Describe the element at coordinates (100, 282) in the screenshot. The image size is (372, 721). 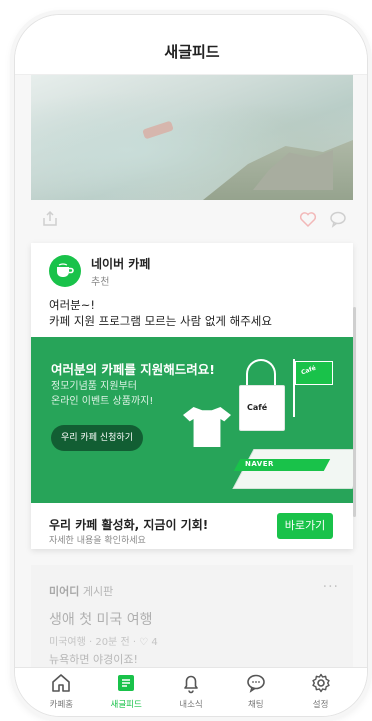
I see `promo-brand-sub: 추천` at that location.